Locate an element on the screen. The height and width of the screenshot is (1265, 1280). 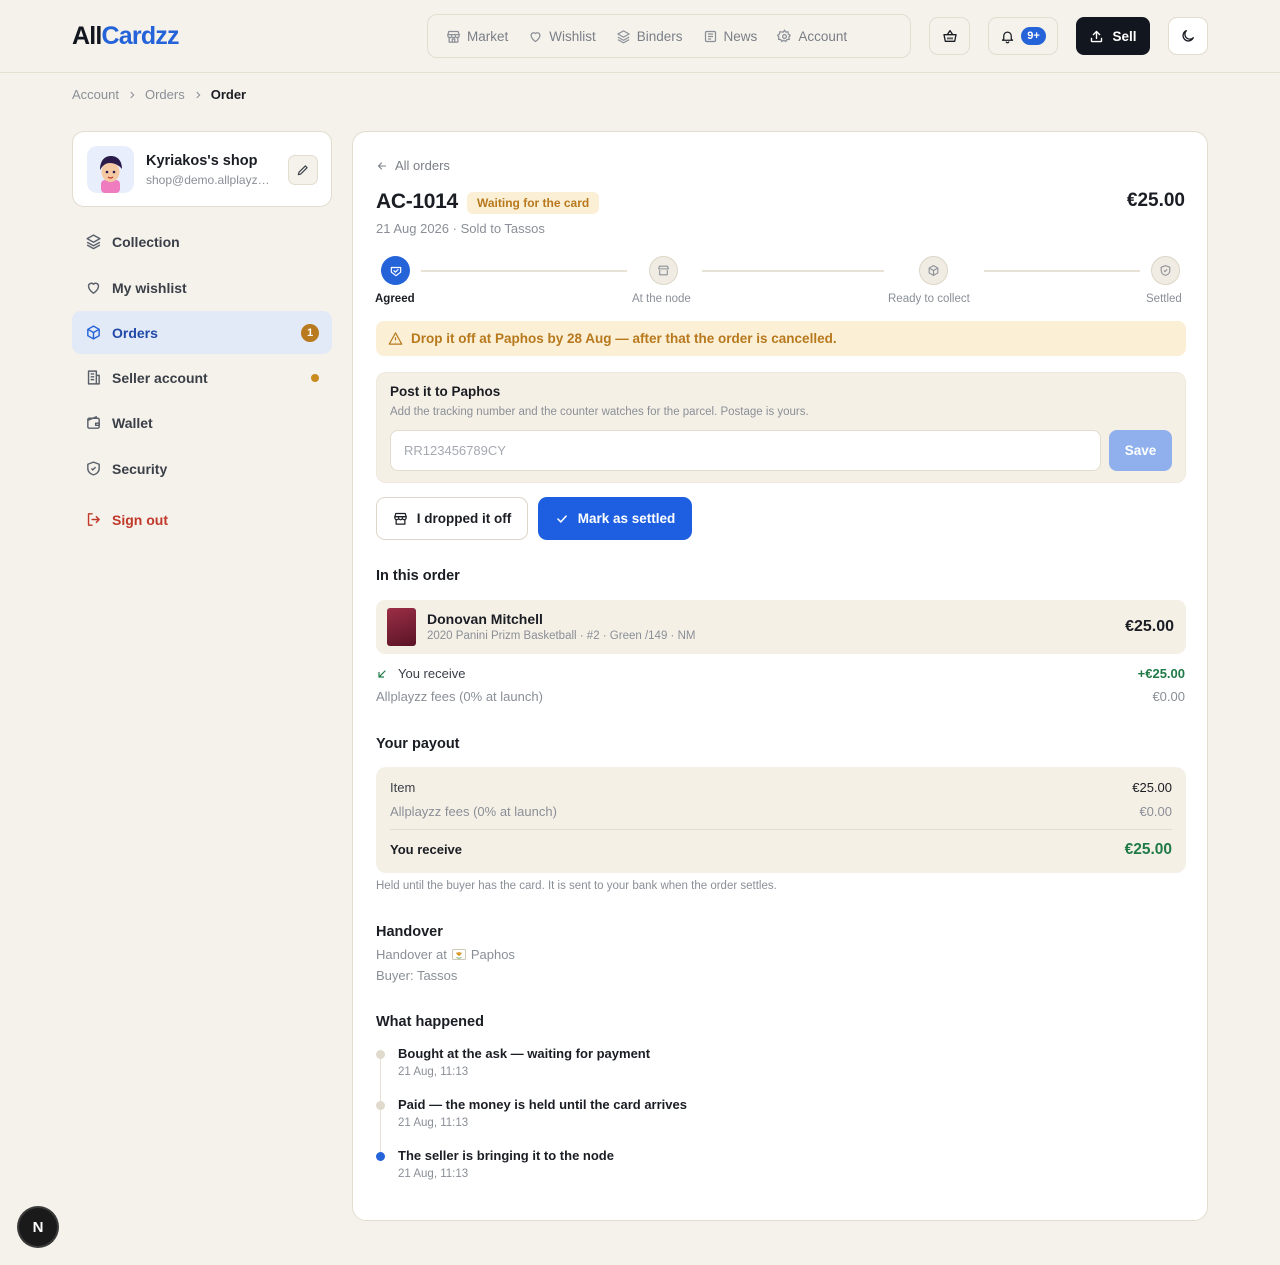
breadcrumb-account: Account is located at coordinates (95, 94).